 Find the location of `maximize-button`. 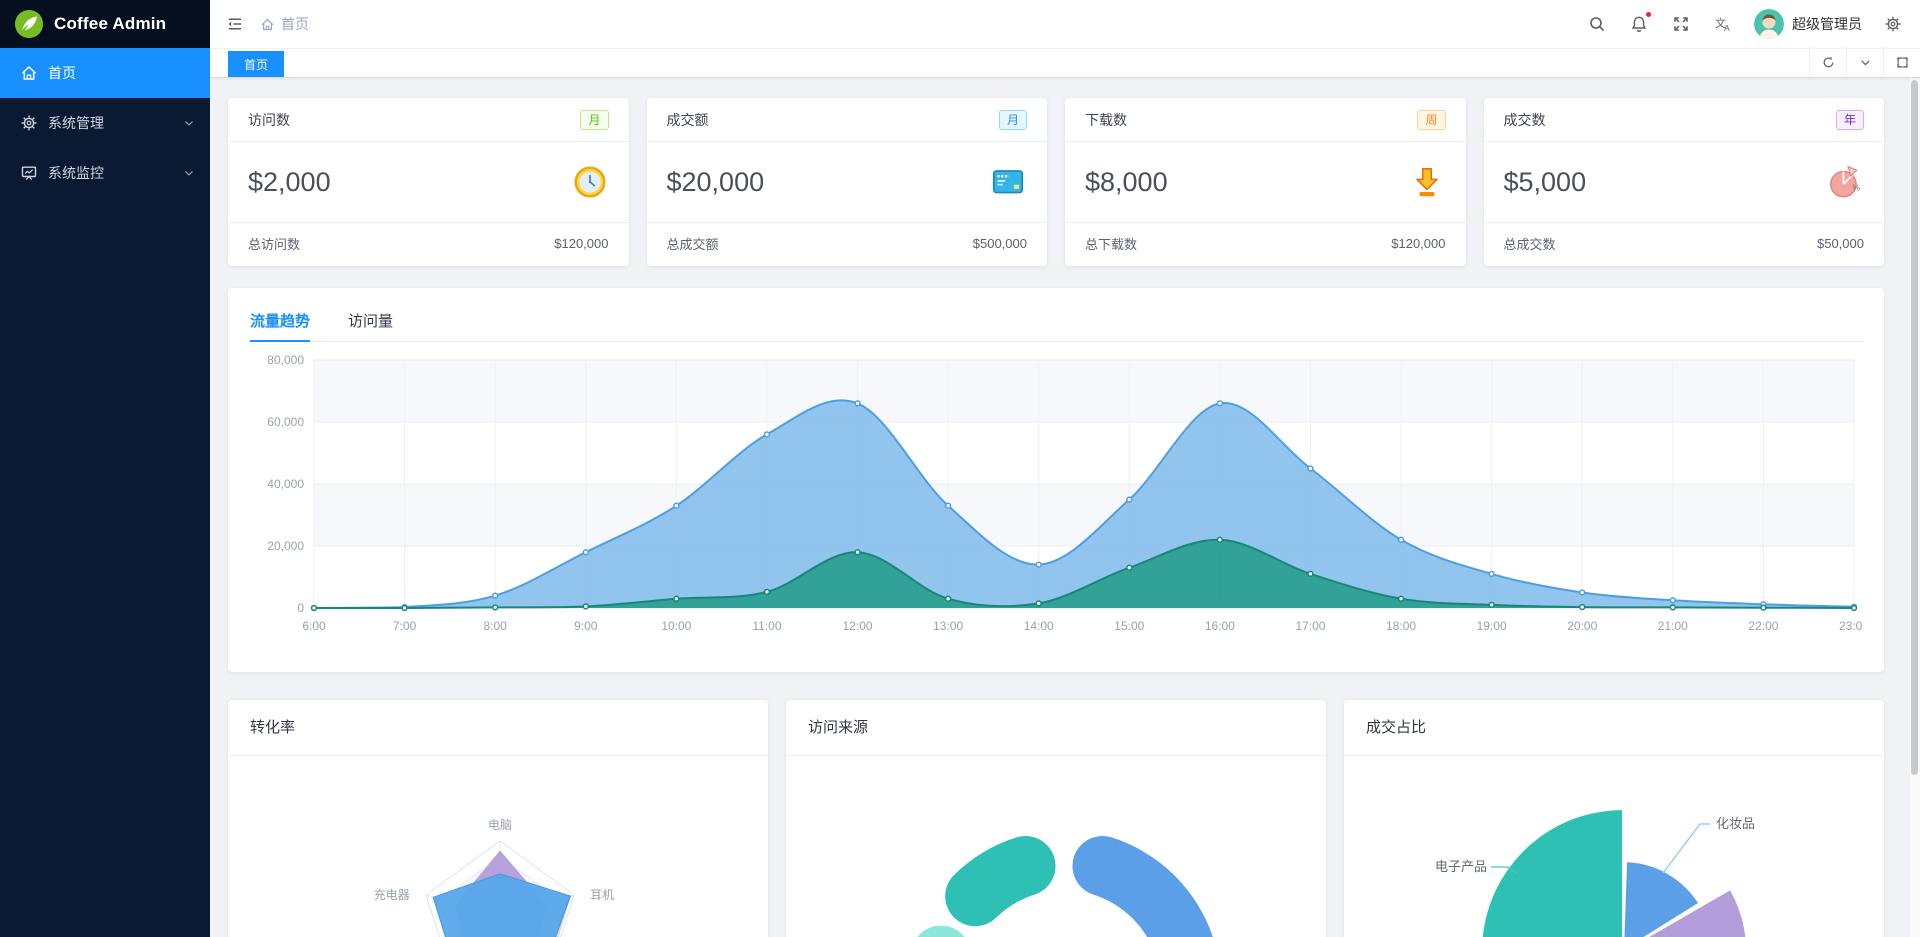

maximize-button is located at coordinates (1901, 62).